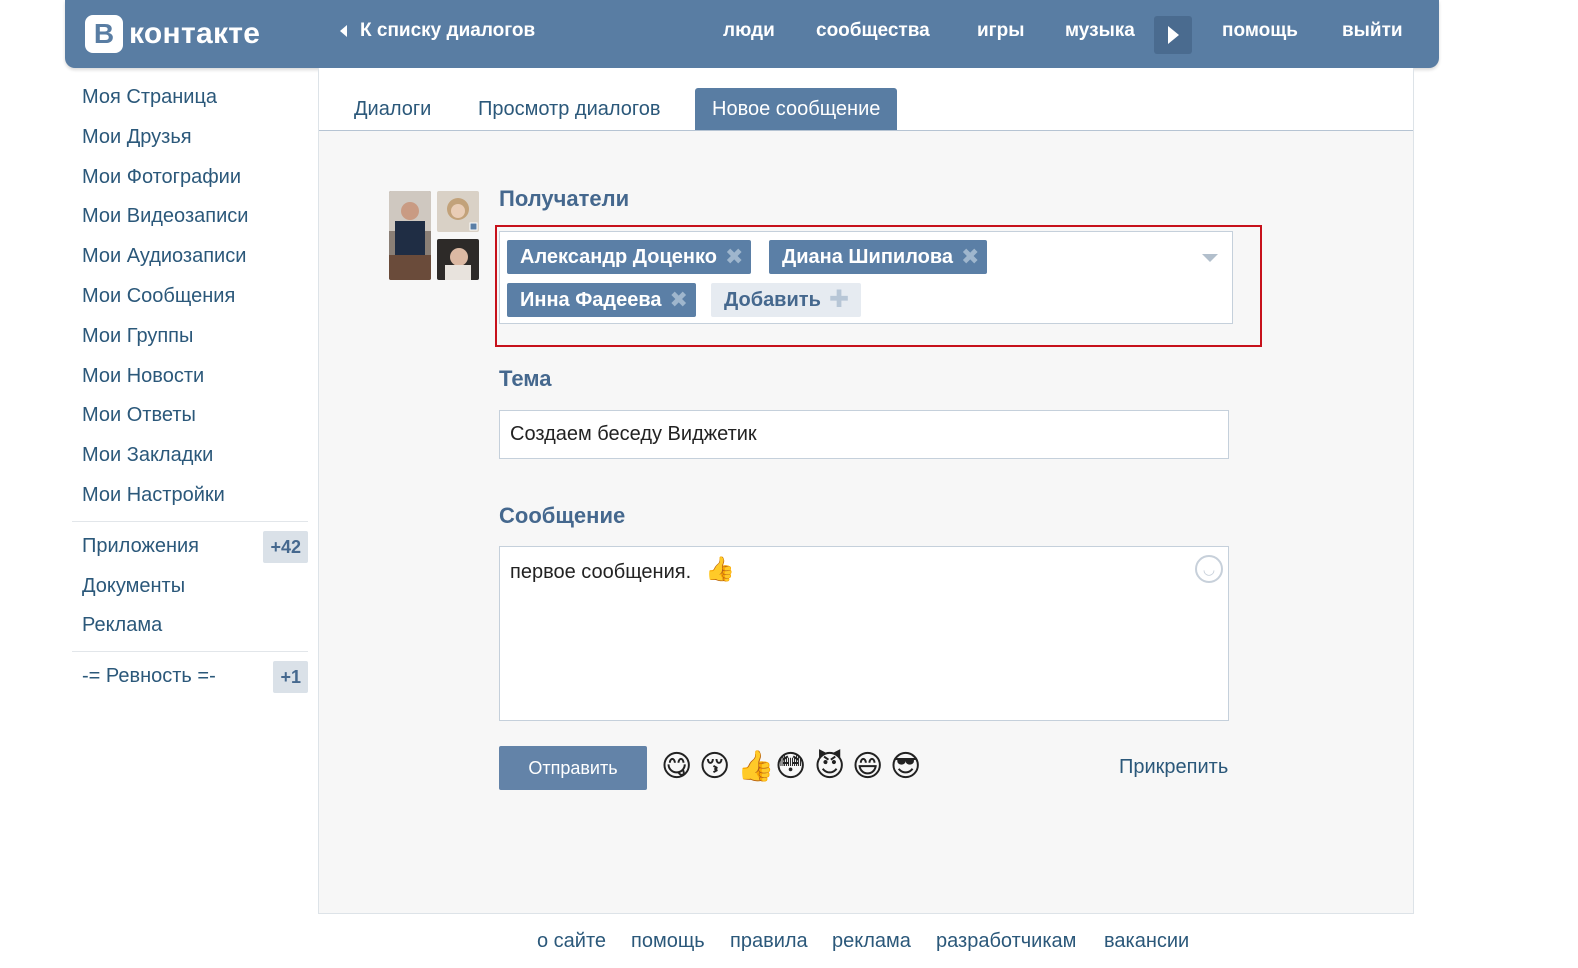 Image resolution: width=1578 pixels, height=968 pixels. Describe the element at coordinates (190, 626) in the screenshot. I see `sidebar-item-ads: Реклама` at that location.